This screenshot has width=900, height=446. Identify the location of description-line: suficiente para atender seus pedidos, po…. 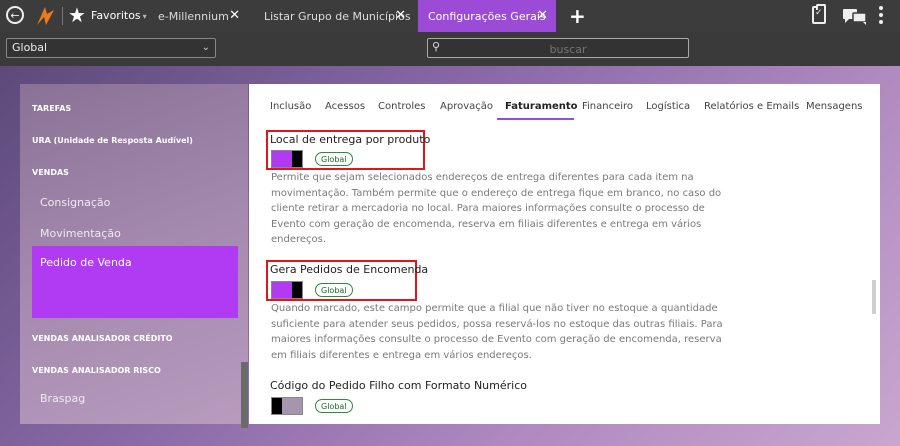
(497, 324).